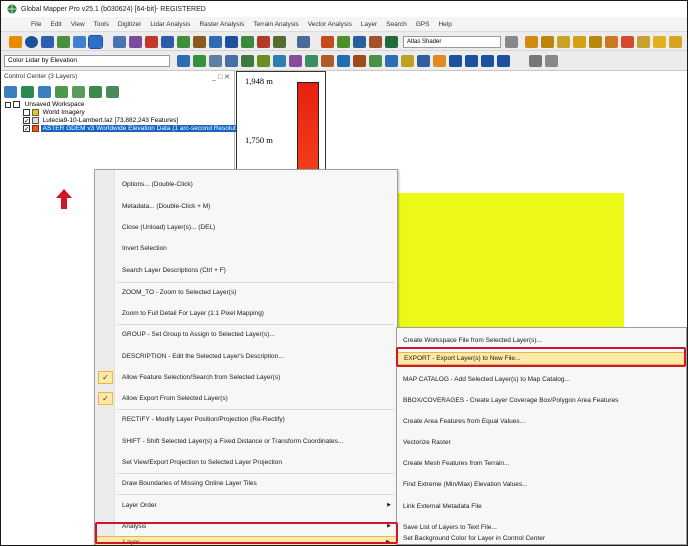  What do you see at coordinates (255, 409) in the screenshot?
I see `menu-separator` at bounding box center [255, 409].